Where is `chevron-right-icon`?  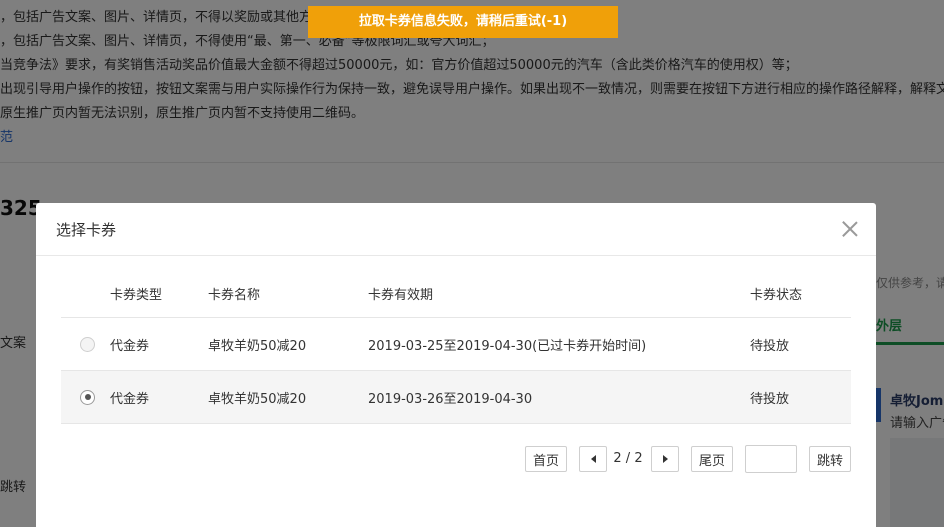
chevron-right-icon is located at coordinates (665, 459).